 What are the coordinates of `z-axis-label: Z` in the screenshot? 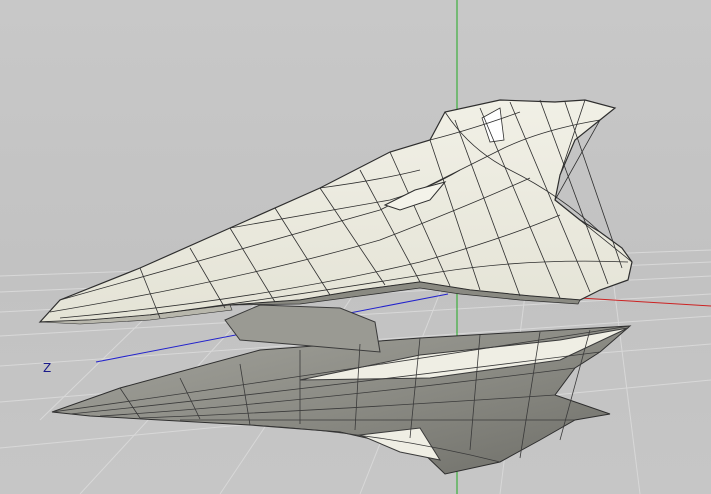 It's located at (47, 368).